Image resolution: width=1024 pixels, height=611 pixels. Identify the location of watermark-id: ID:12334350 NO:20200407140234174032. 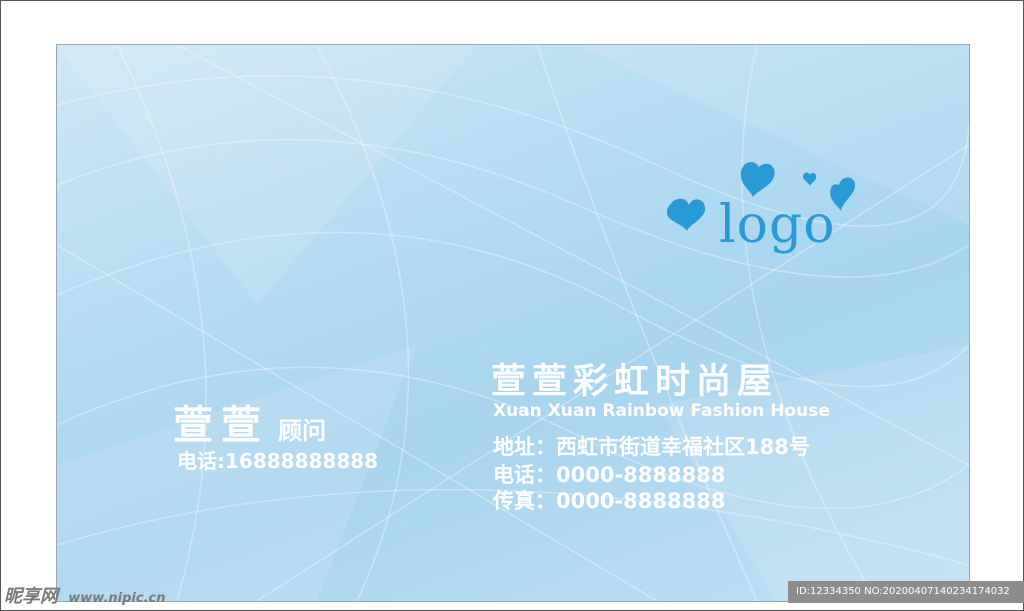
(906, 592).